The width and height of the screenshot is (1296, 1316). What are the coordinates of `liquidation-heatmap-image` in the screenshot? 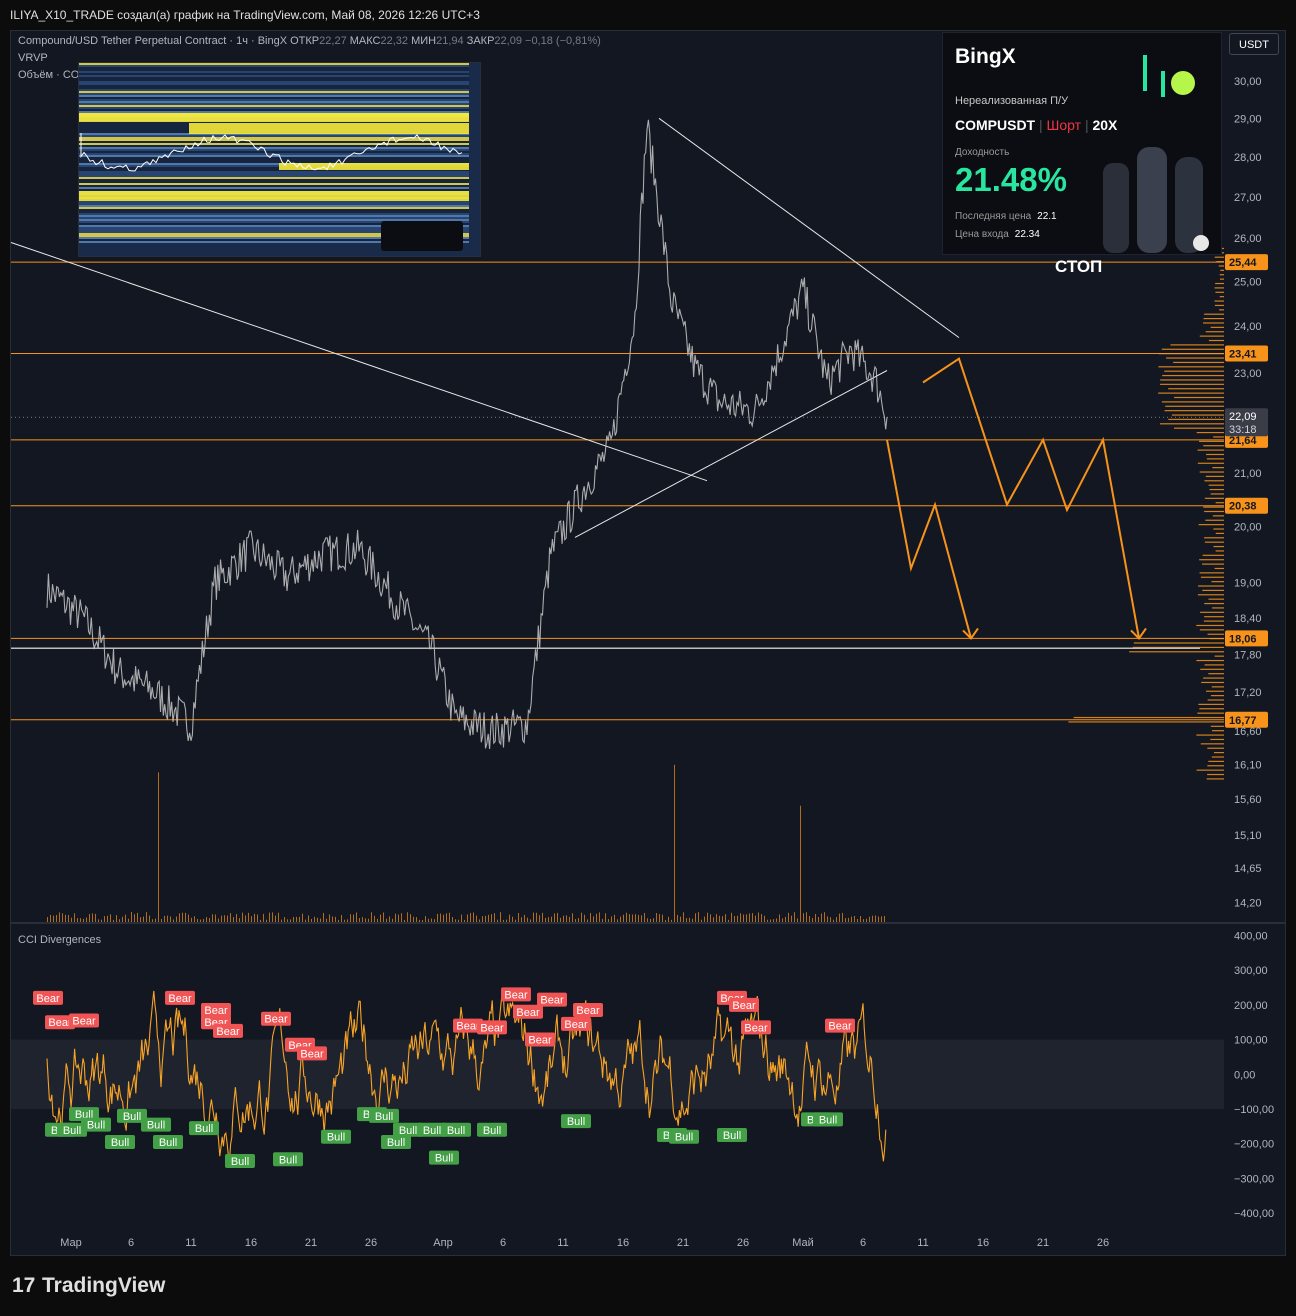 It's located at (279, 159).